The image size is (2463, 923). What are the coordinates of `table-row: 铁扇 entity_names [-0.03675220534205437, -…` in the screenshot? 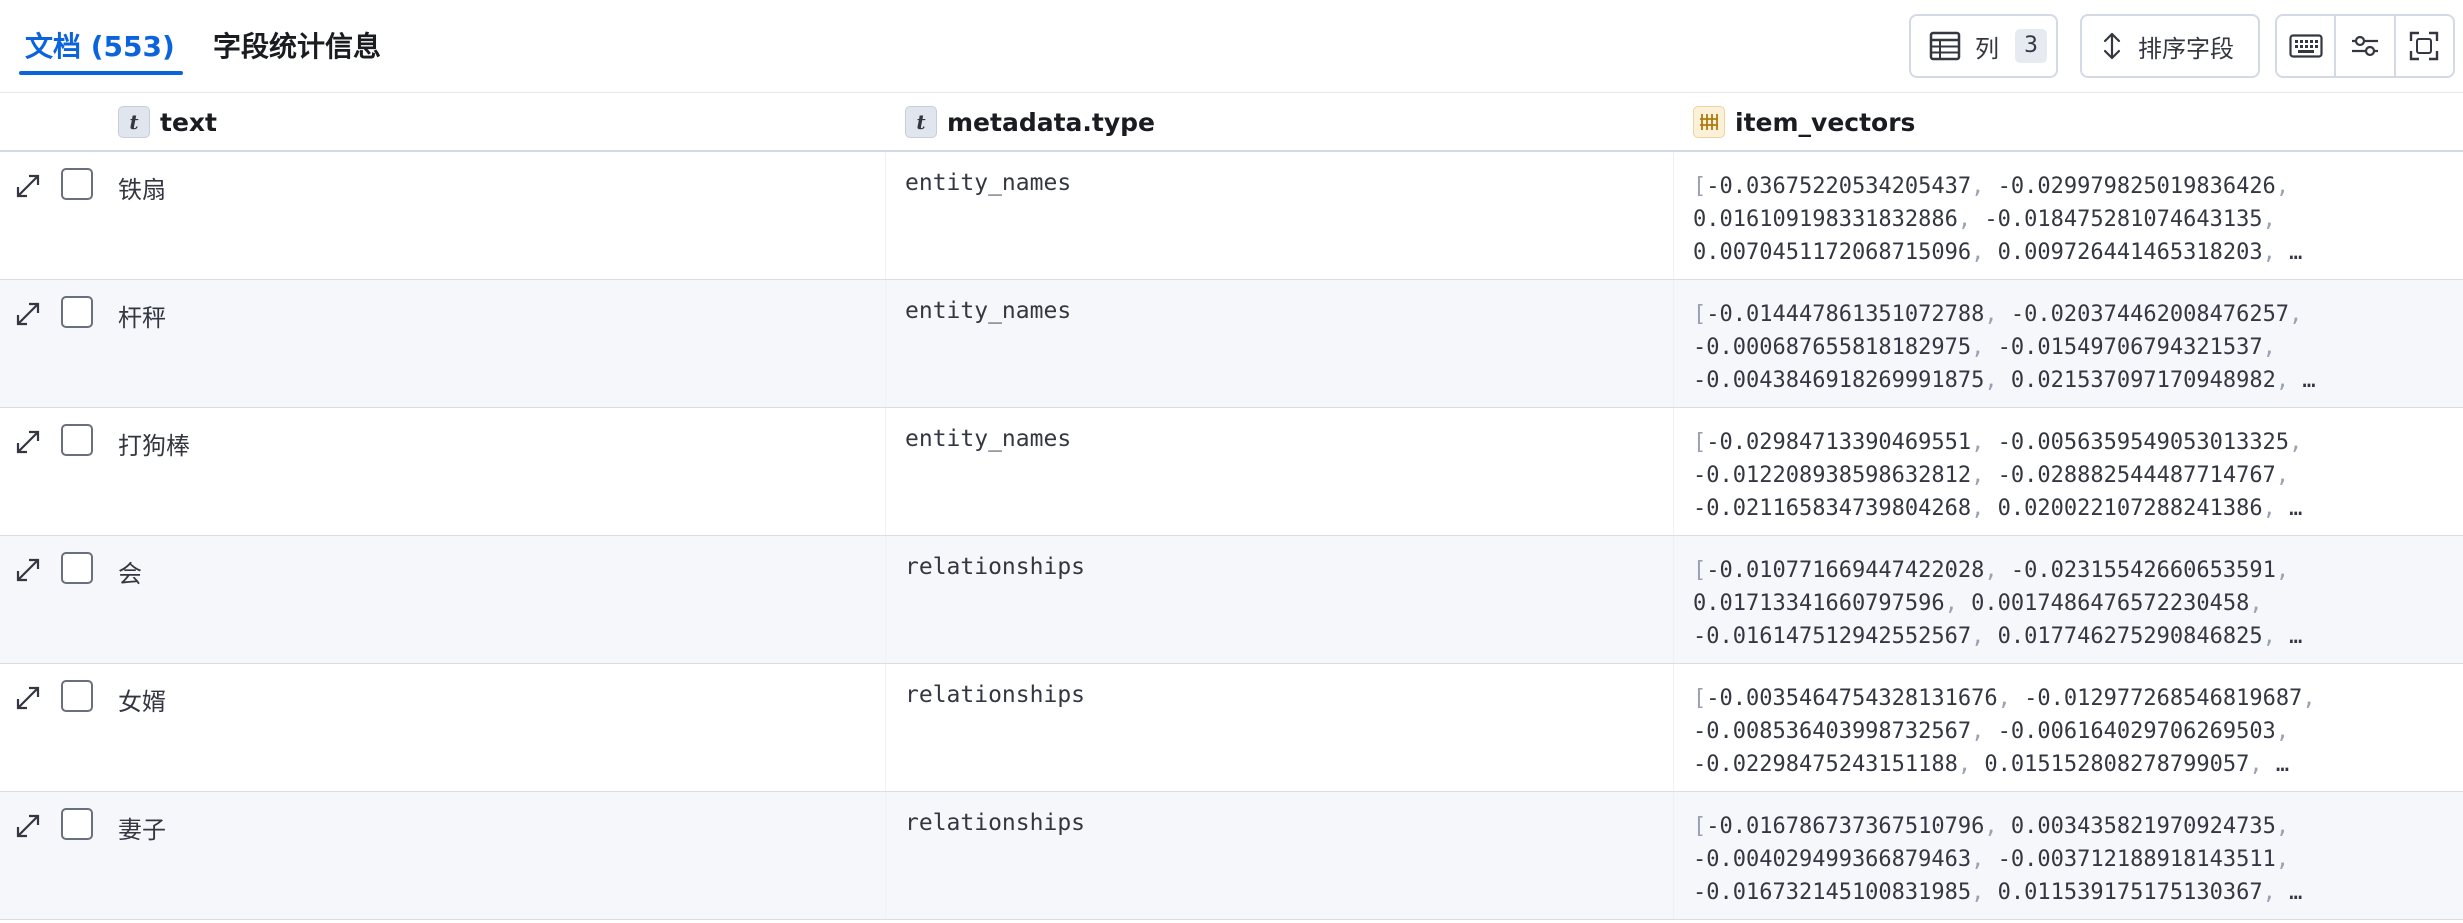 It's located at (1231, 216).